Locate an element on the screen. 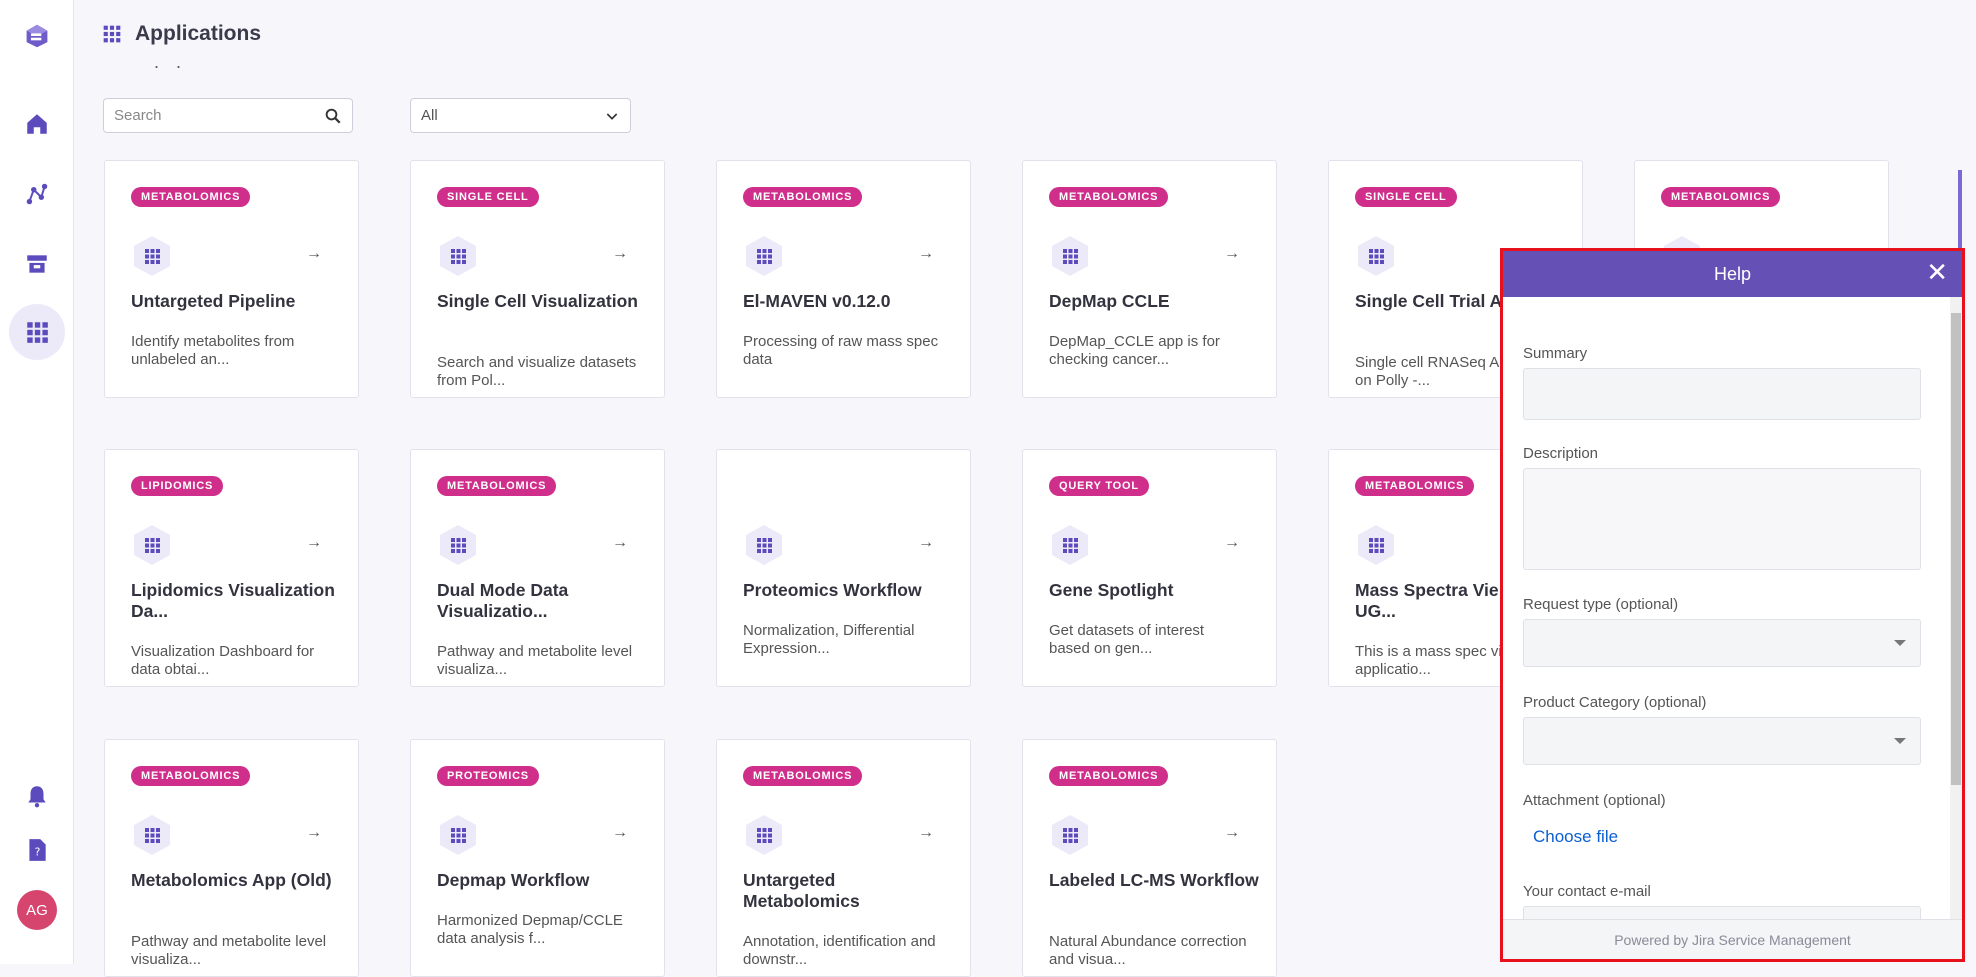 The height and width of the screenshot is (977, 1976). sidebar: ? AG is located at coordinates (37, 482).